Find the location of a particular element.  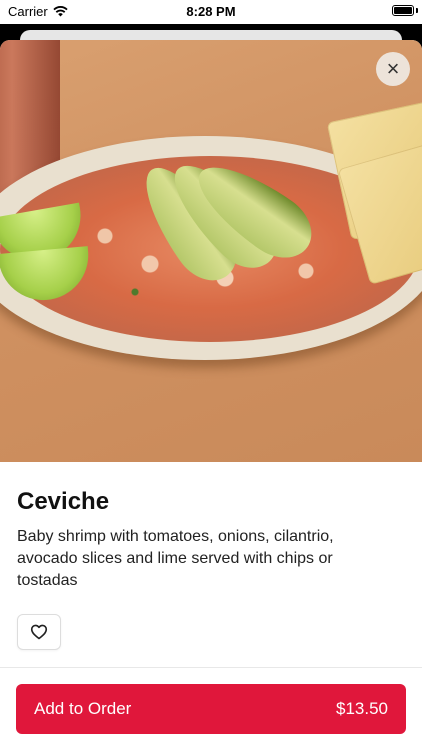

battery-icon is located at coordinates (403, 10).